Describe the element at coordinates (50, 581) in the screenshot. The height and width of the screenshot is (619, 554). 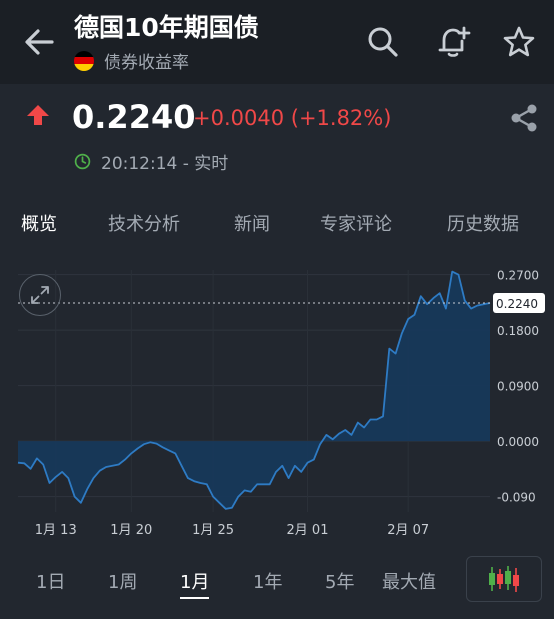
I see `range-1-day: 1日` at that location.